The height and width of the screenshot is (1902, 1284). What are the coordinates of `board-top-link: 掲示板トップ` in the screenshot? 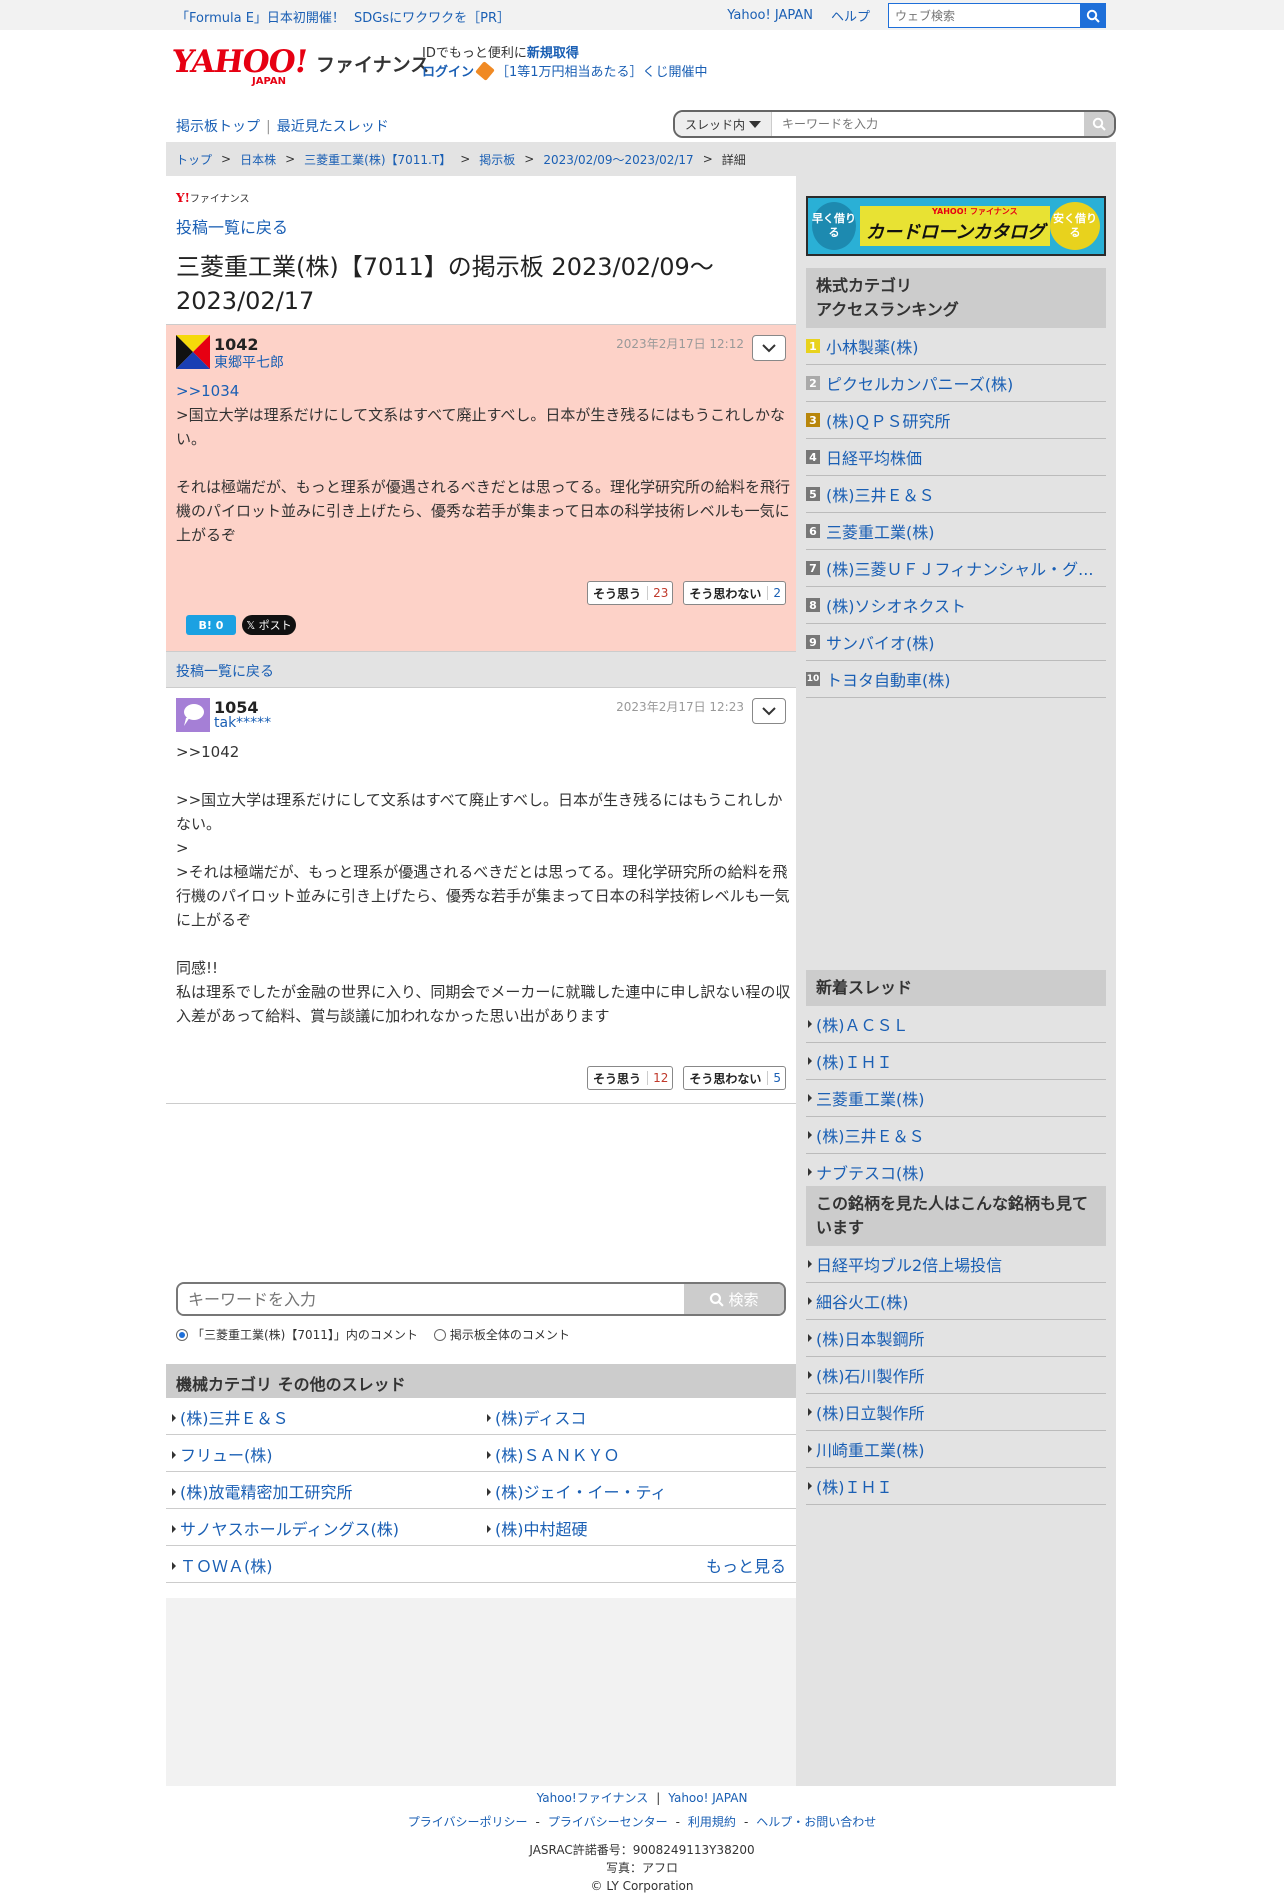 It's located at (218, 127).